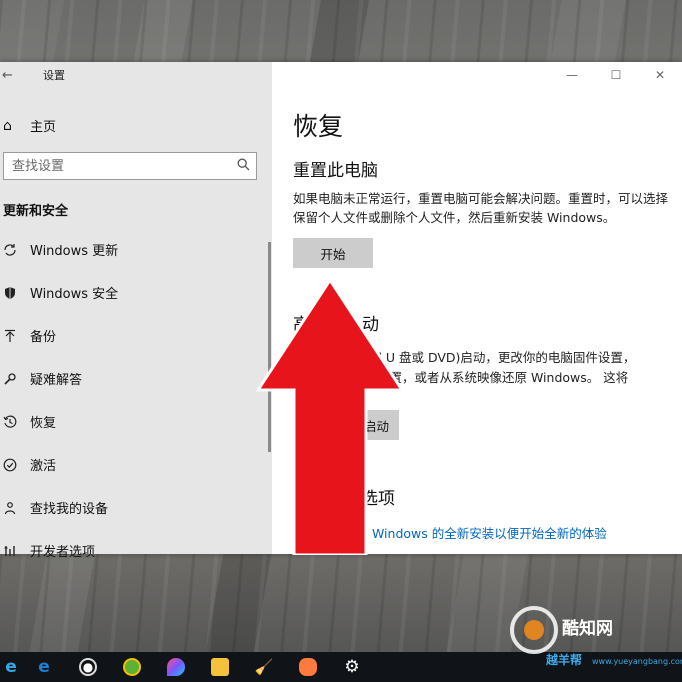  I want to click on qq-icon: ●, so click(88, 667).